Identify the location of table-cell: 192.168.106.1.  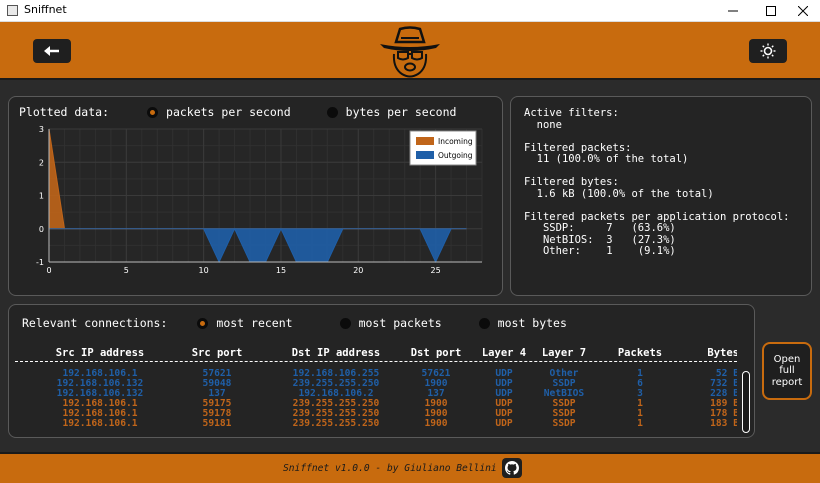
(100, 423).